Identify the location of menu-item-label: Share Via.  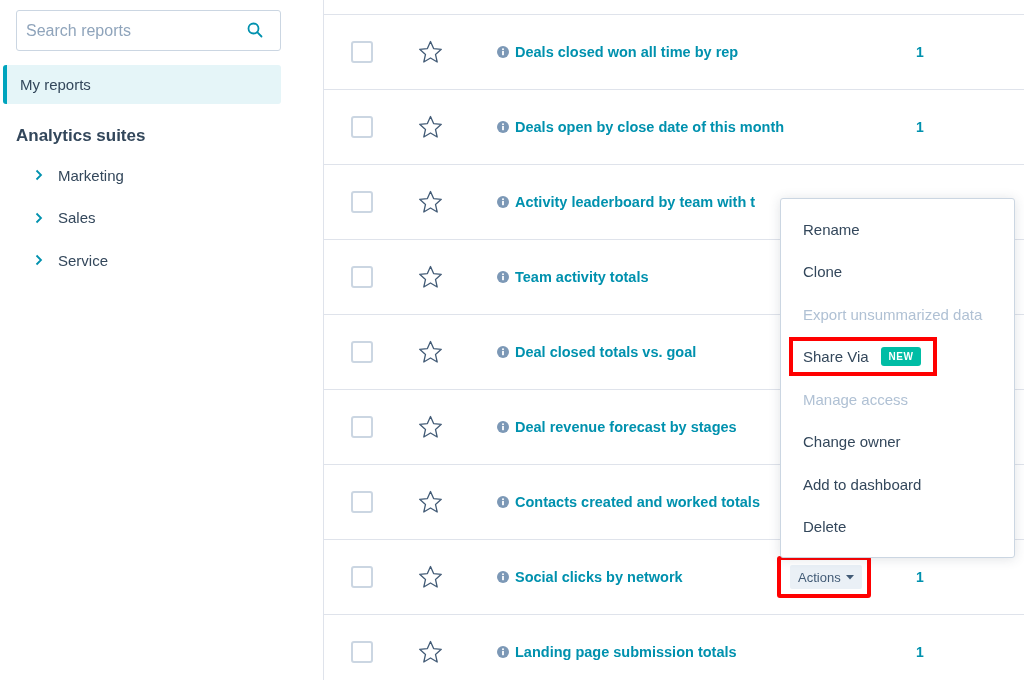
(836, 357).